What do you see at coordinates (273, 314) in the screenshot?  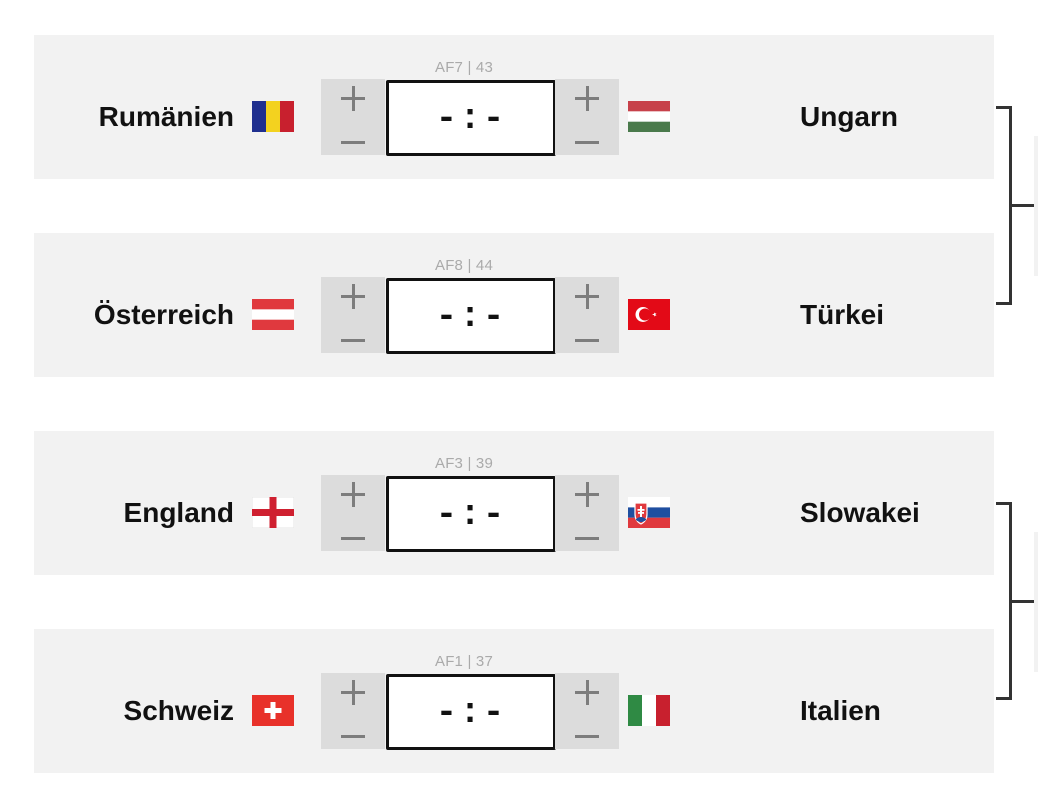 I see `austria-flag-icon` at bounding box center [273, 314].